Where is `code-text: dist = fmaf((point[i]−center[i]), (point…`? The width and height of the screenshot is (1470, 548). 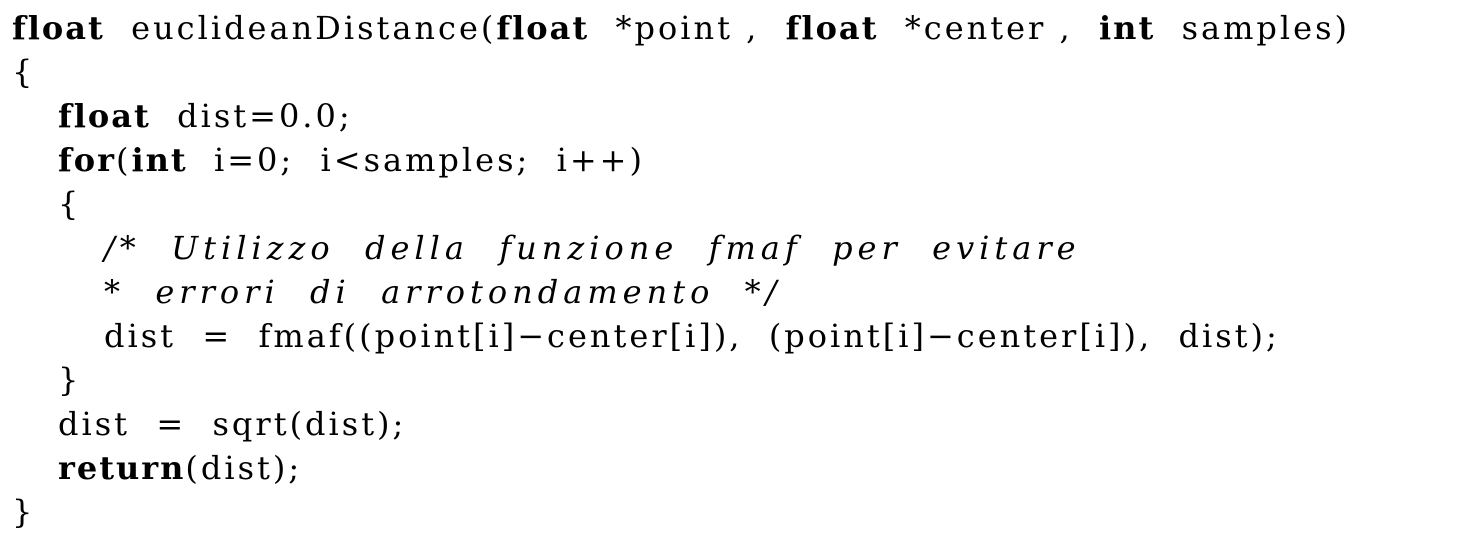 code-text: dist = fmaf((point[i]−center[i]), (point… is located at coordinates (692, 336).